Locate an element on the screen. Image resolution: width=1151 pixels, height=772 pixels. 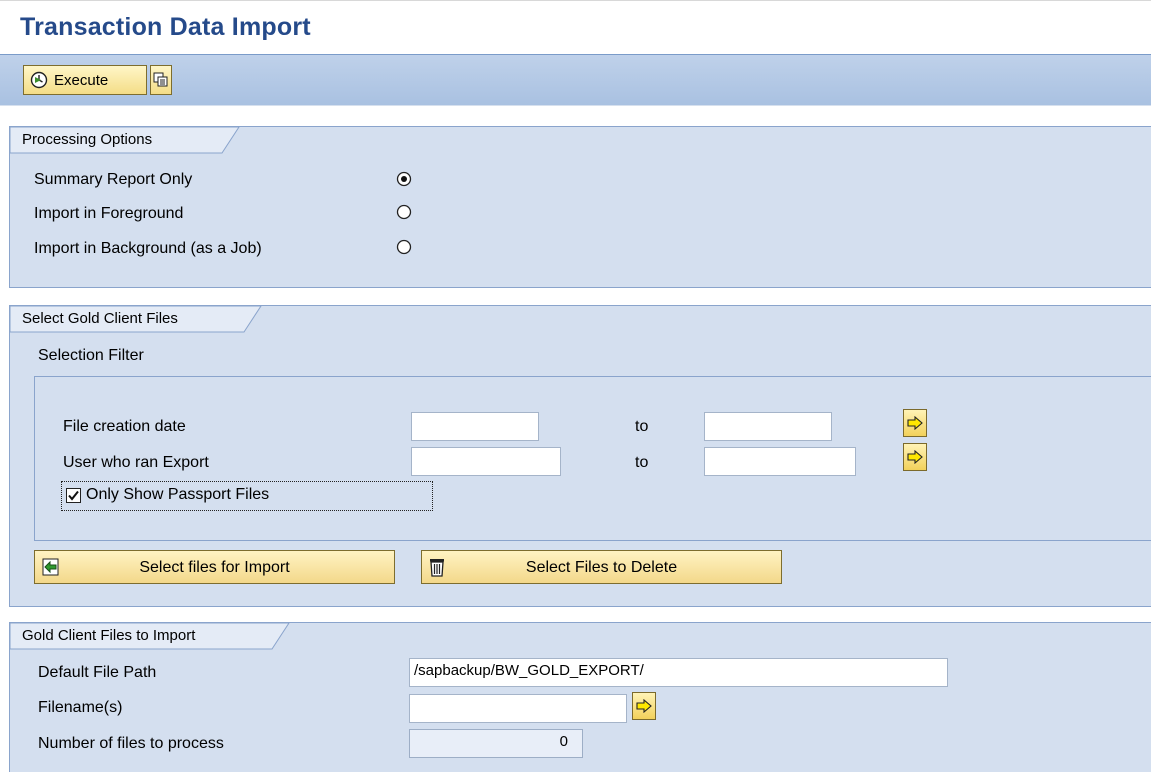
radio-summary-report is located at coordinates (404, 179).